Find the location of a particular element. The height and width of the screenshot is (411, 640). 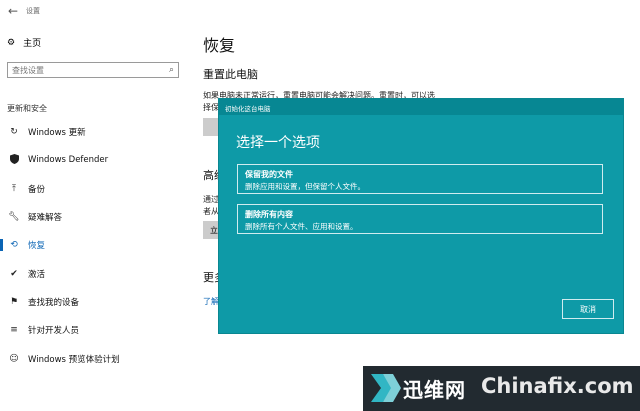

sidebar-item-insider-program: ☺ Windows 预览体验计划 is located at coordinates (95, 358).